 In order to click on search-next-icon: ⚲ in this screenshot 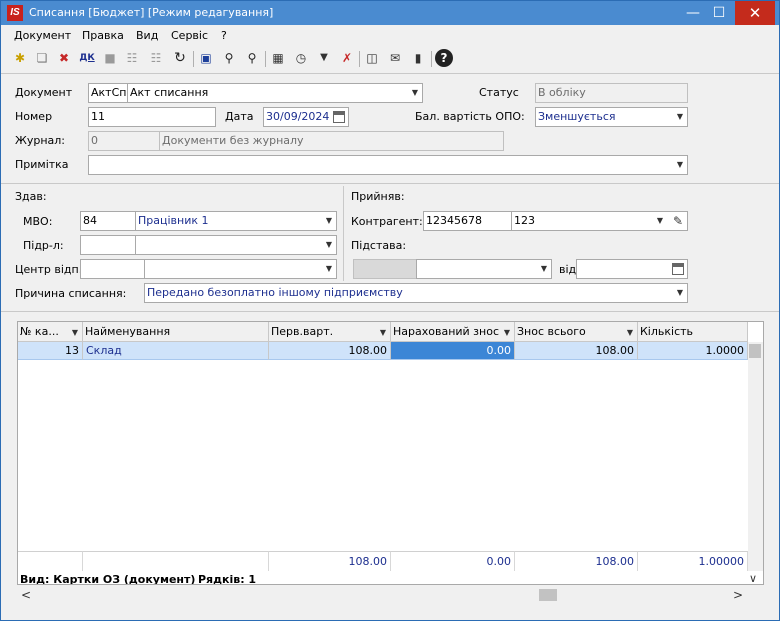, I will do `click(252, 58)`.